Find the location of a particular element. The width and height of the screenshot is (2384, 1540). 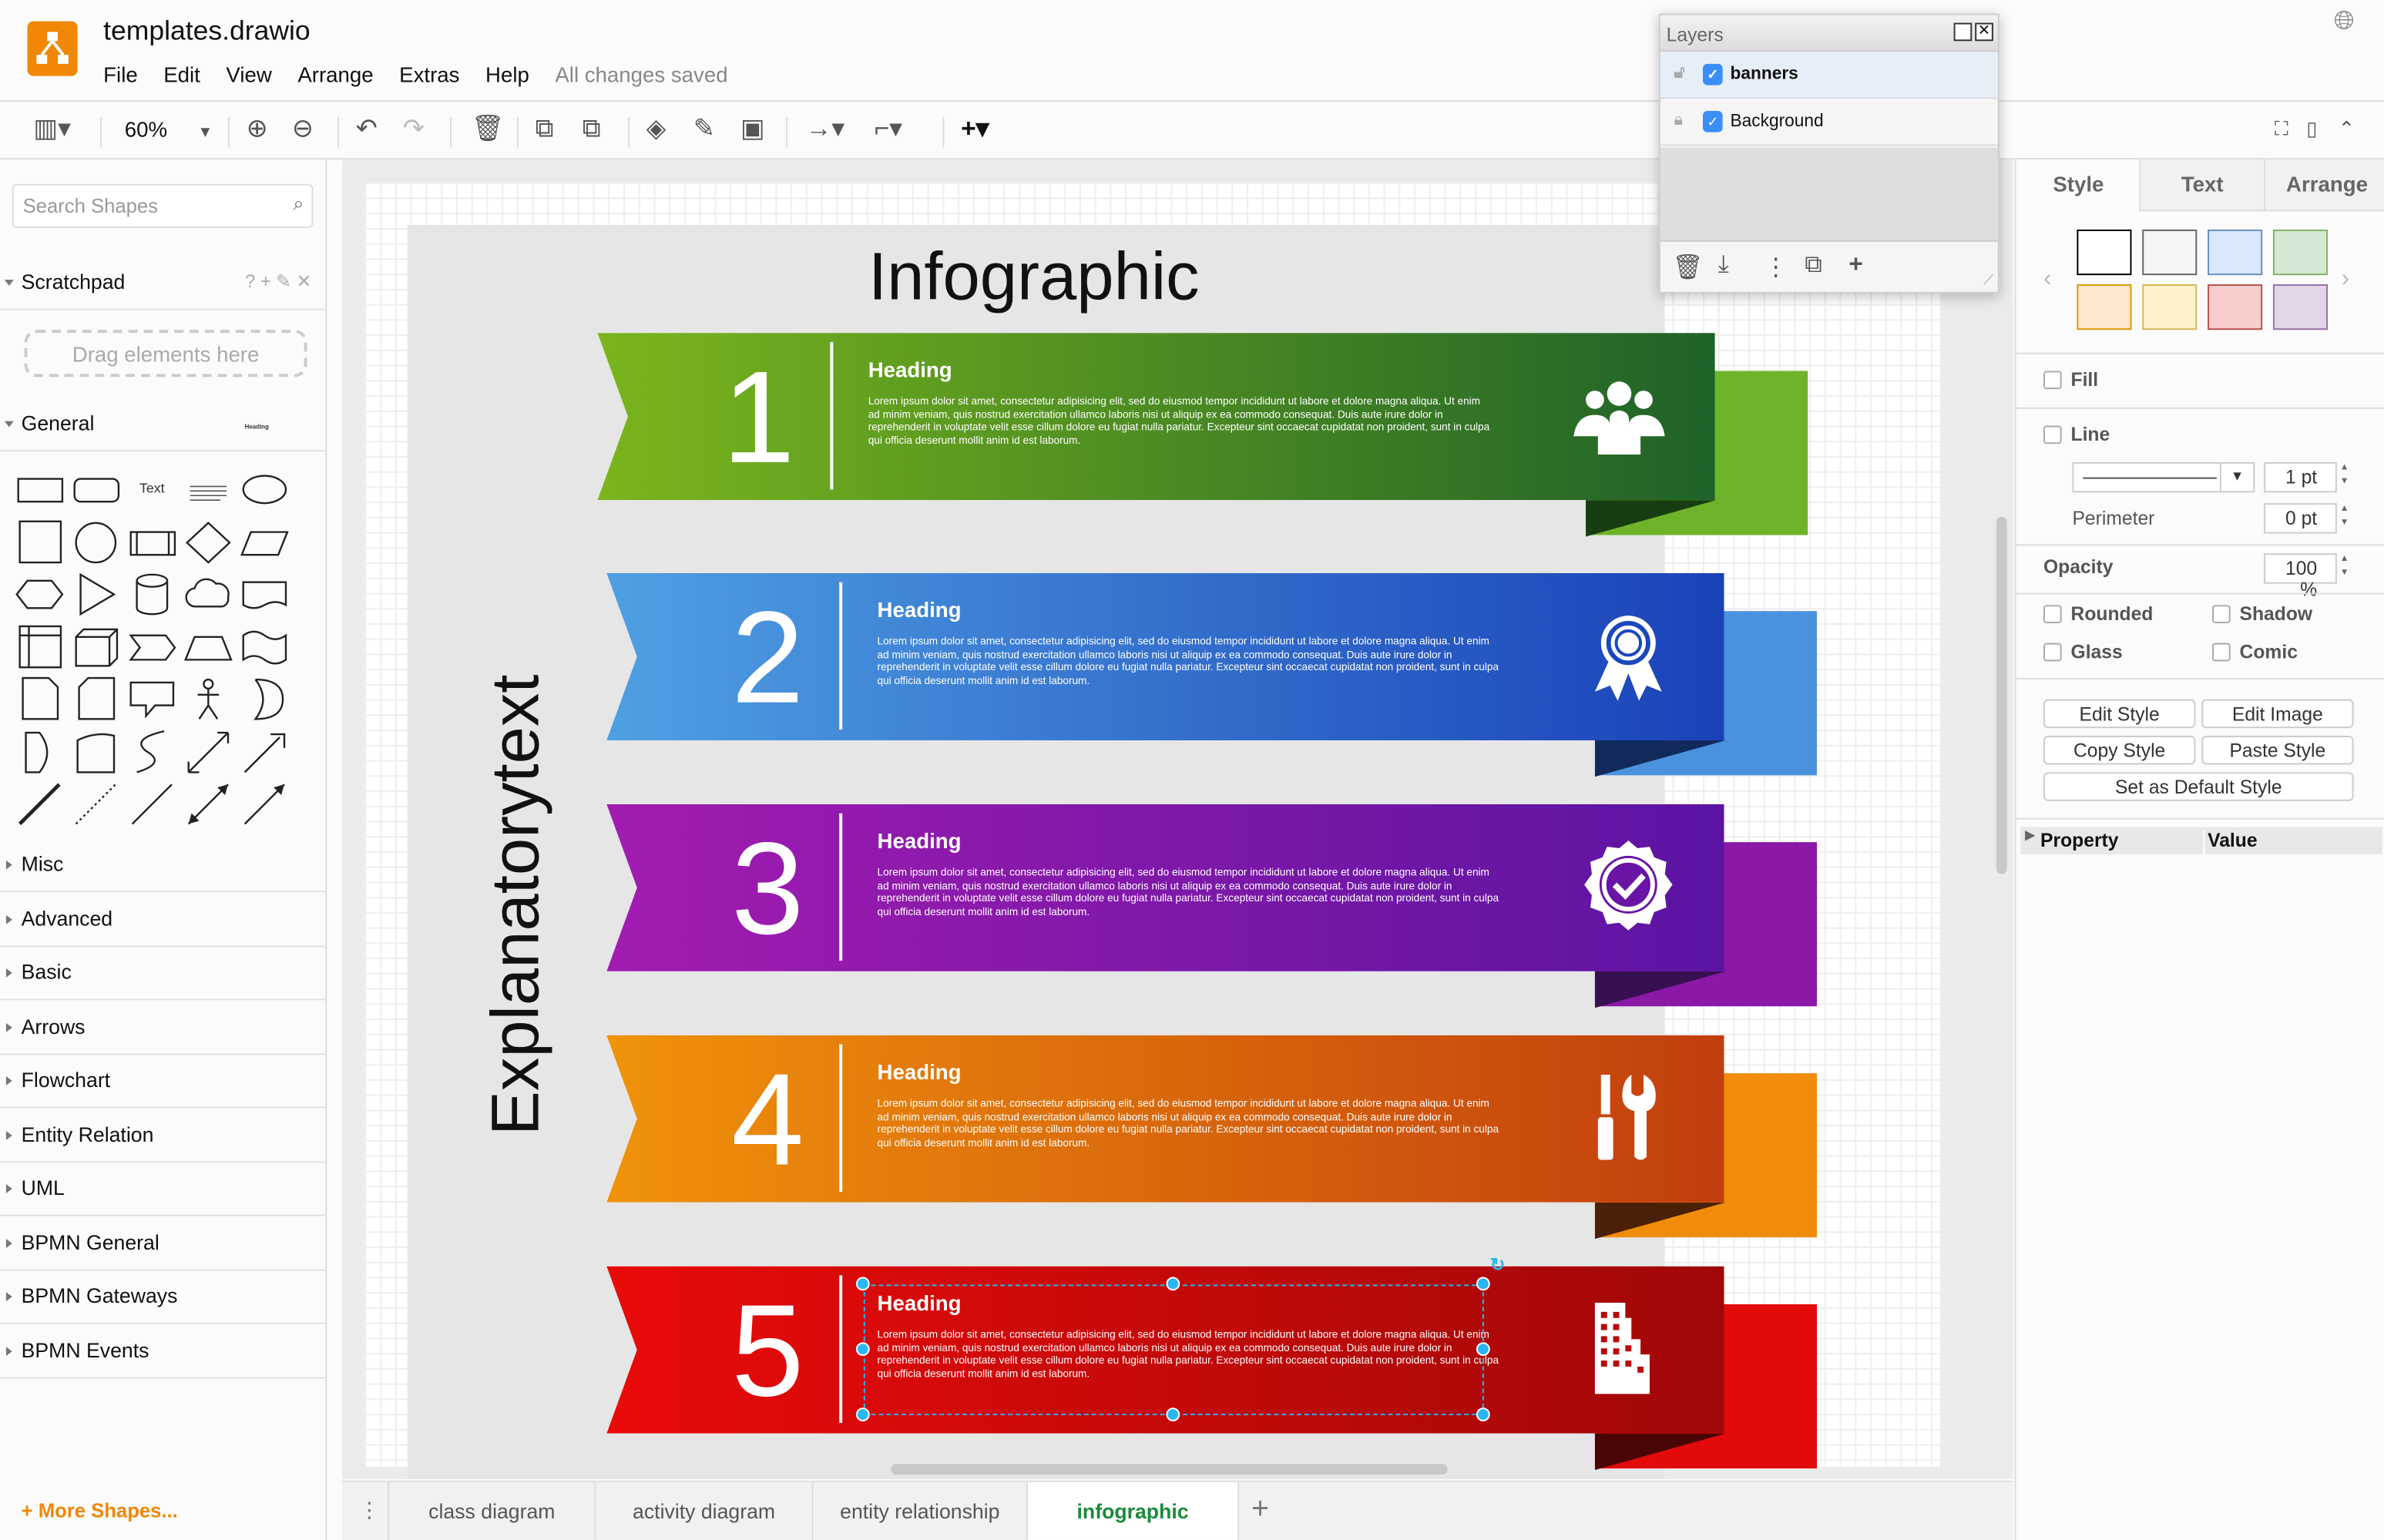

redo-icon: ↷ is located at coordinates (414, 129).